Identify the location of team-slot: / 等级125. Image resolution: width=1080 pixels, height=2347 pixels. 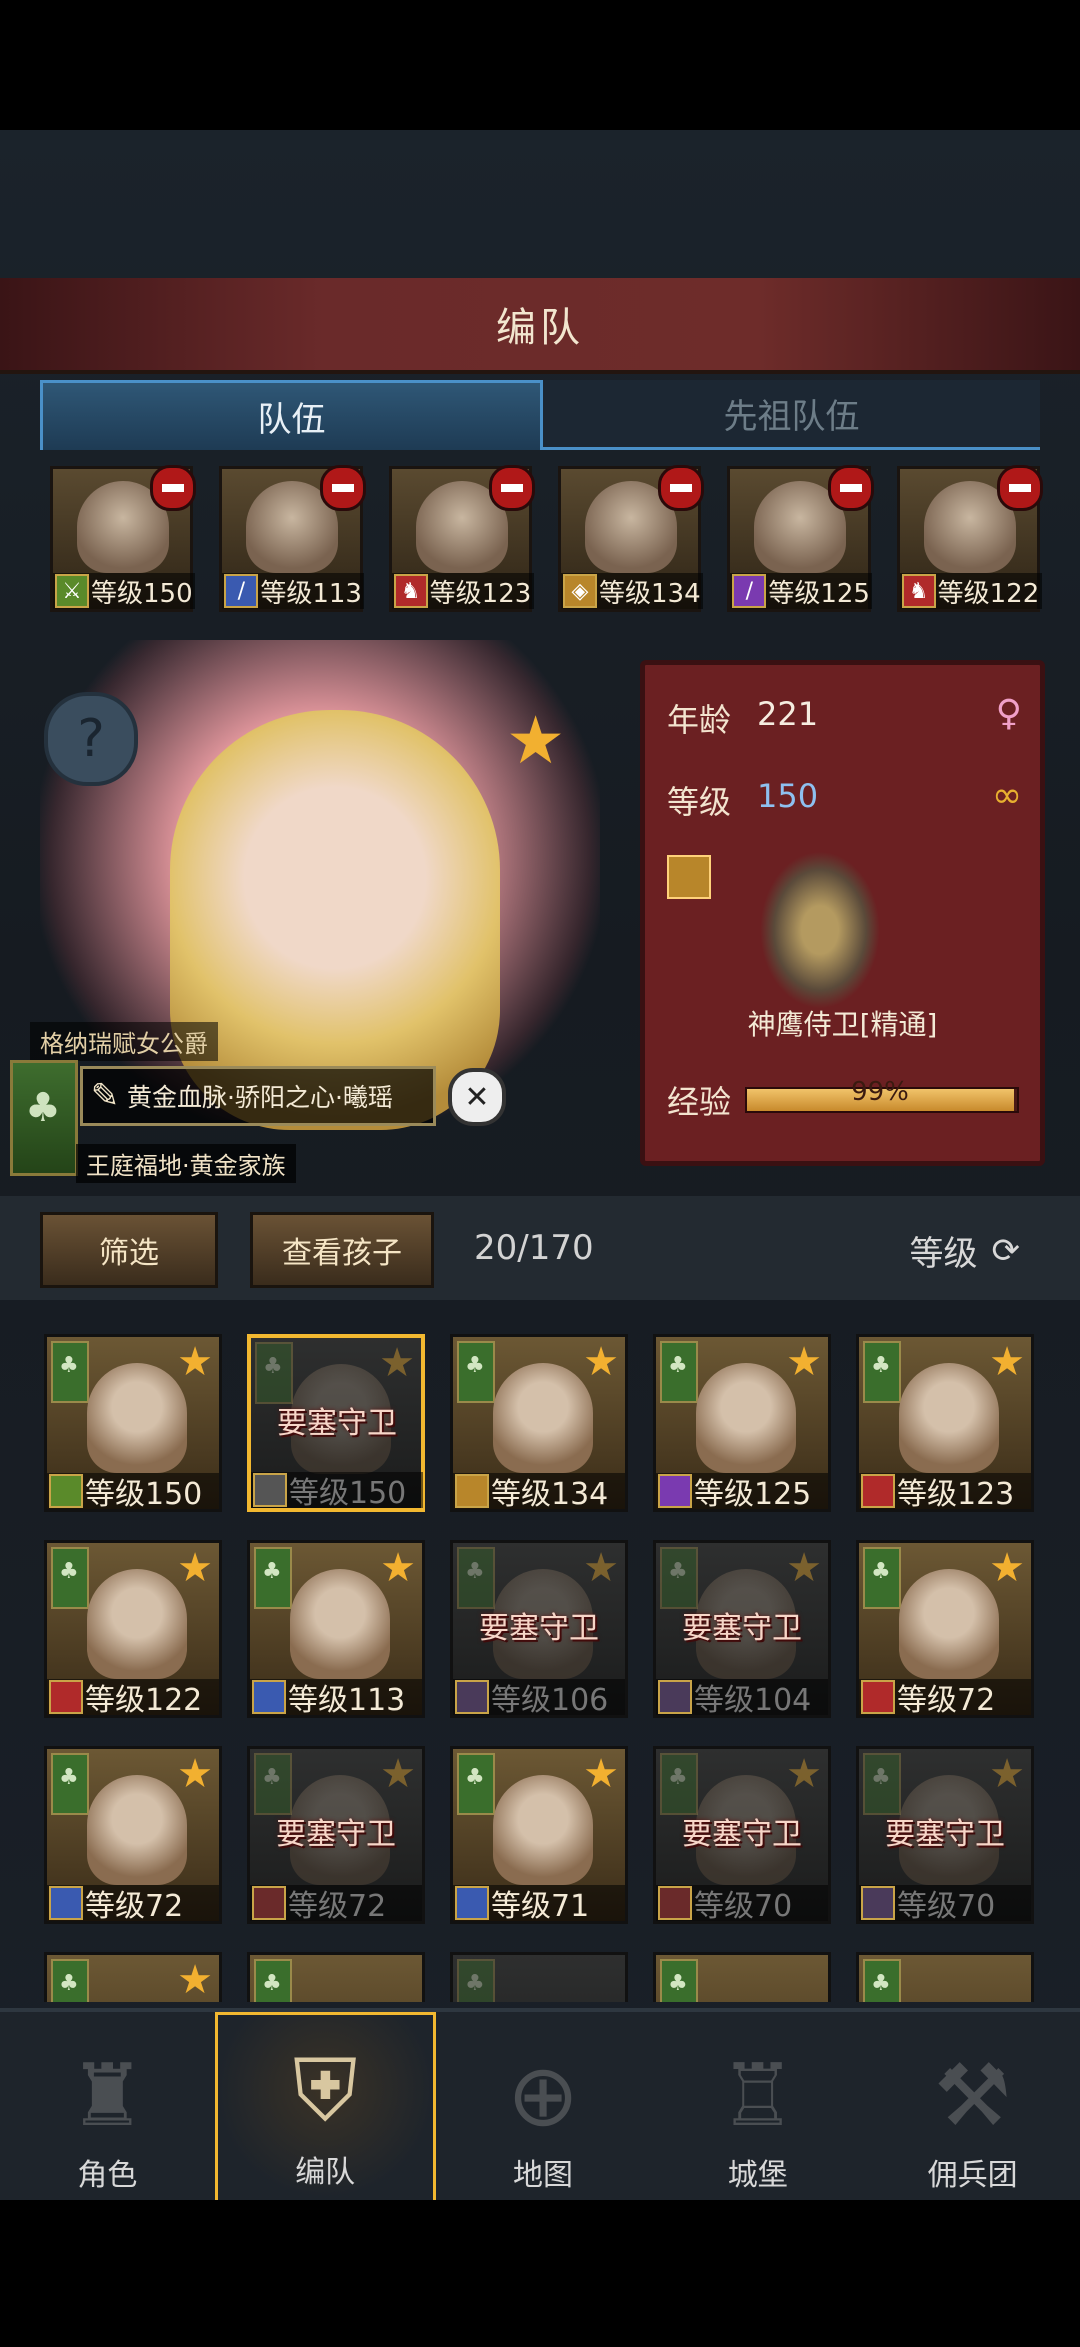
(800, 538).